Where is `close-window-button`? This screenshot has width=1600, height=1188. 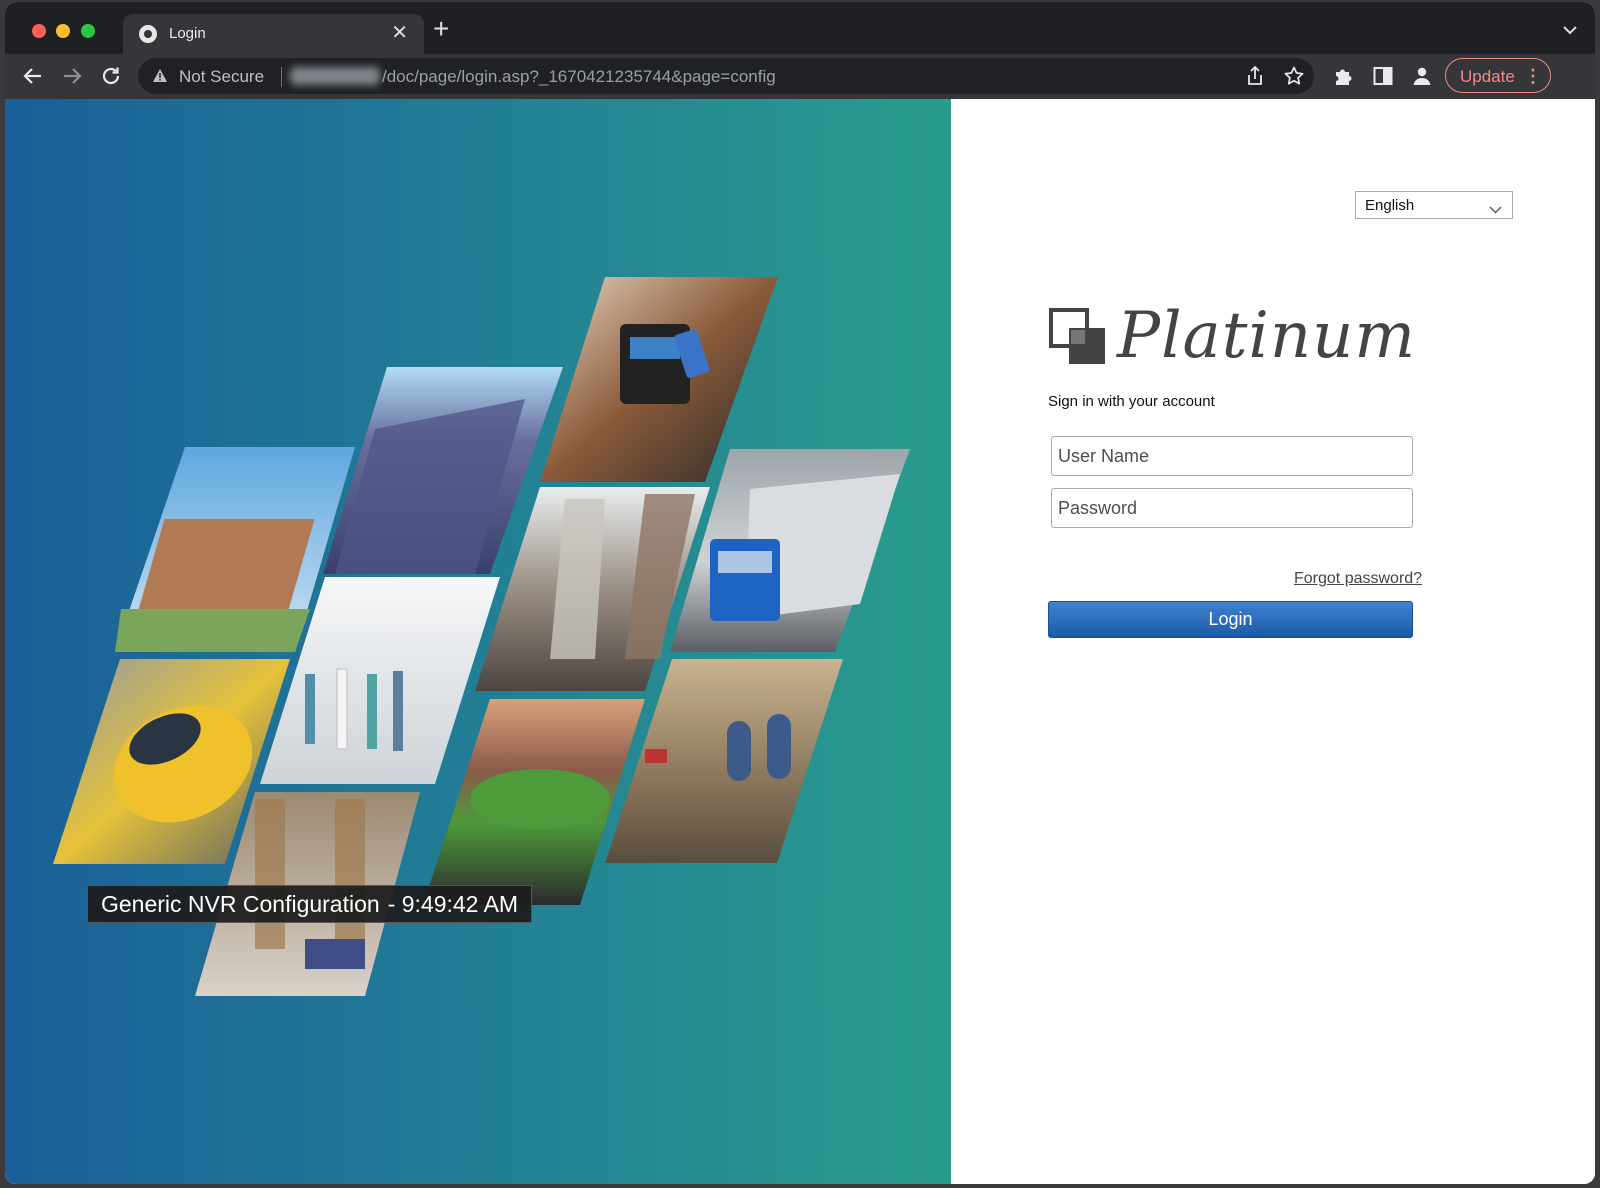
close-window-button is located at coordinates (39, 31).